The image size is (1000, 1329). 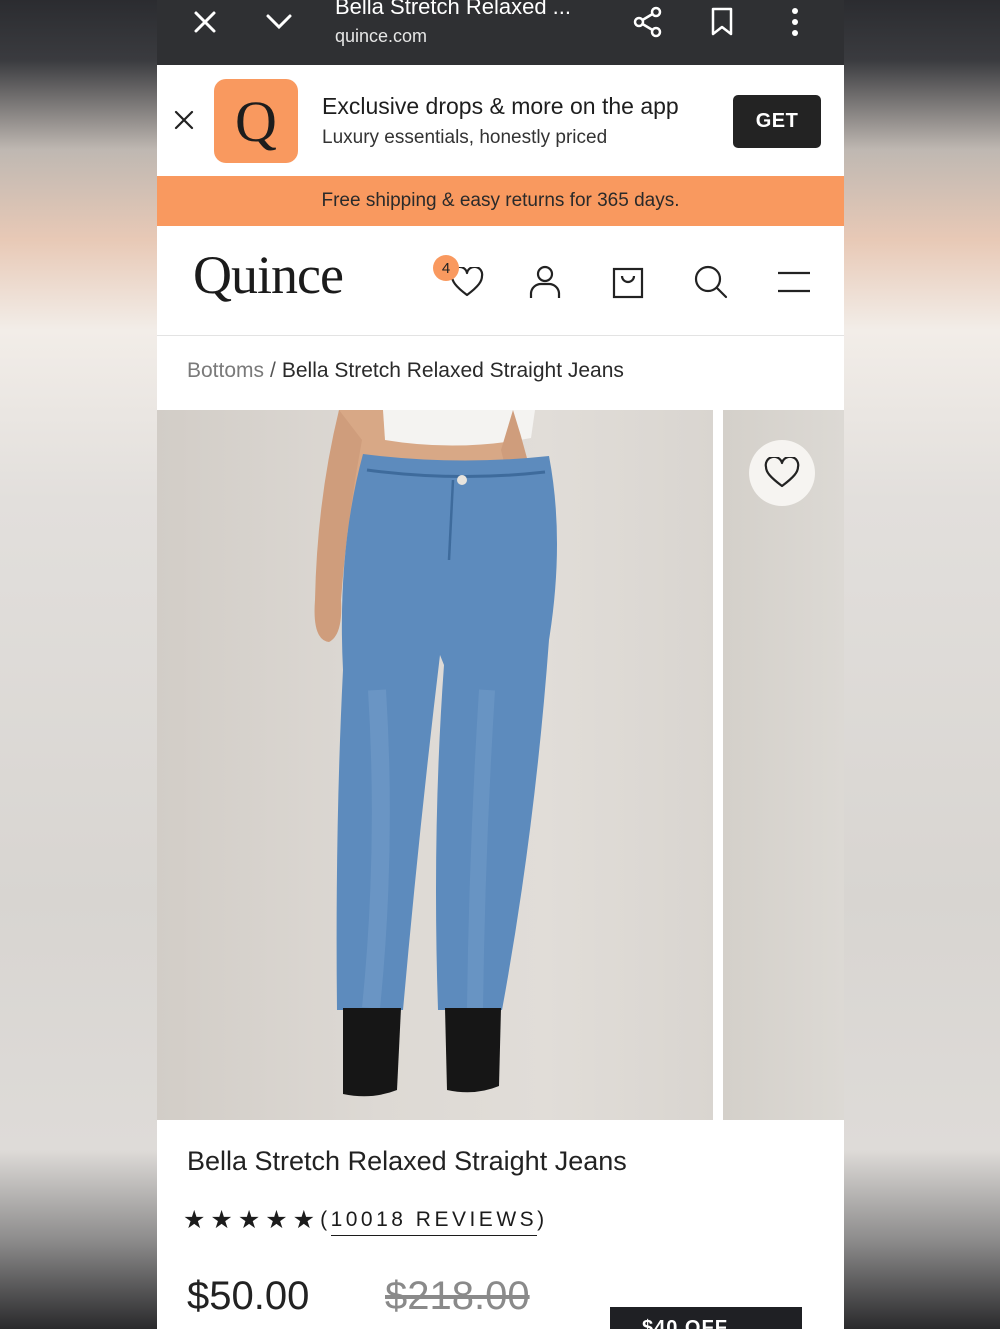 What do you see at coordinates (225, 370) in the screenshot?
I see `breadcrumb-parent-link: Bottoms` at bounding box center [225, 370].